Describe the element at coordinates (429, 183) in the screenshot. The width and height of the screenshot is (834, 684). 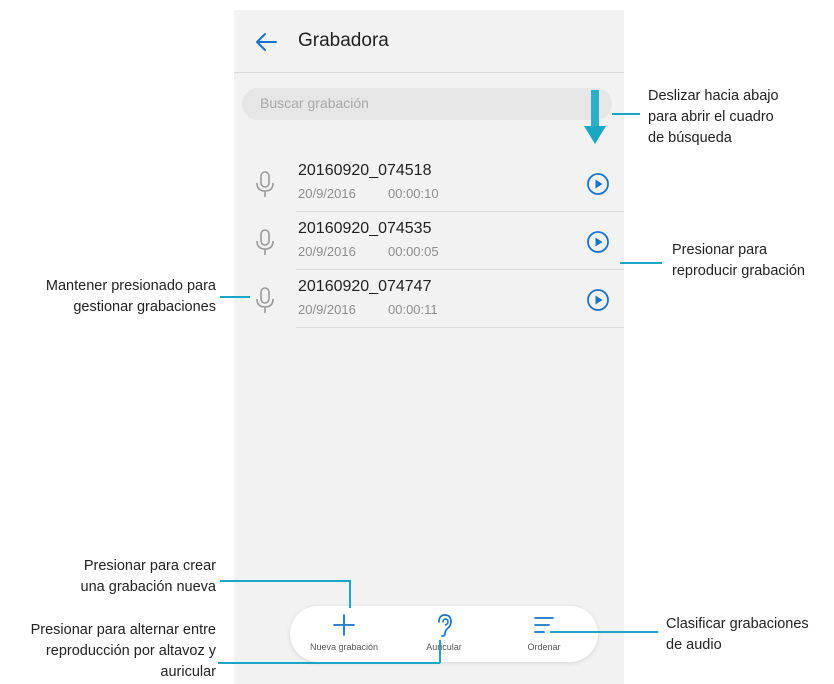
I see `recording-row: 20160920_074518 20/9/2016 00:00:10` at that location.